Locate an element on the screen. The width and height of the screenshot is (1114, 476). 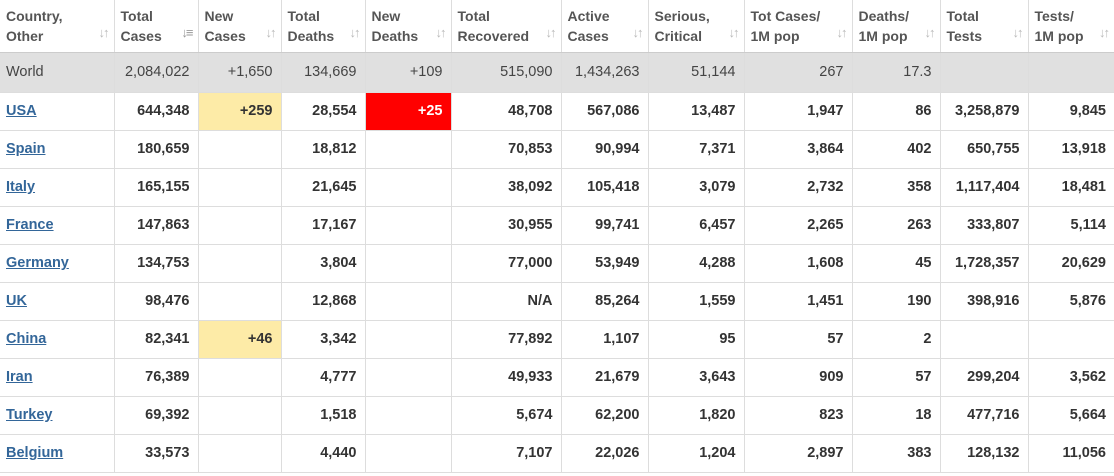
deaths-per-1m-cell: 358 is located at coordinates (896, 187).